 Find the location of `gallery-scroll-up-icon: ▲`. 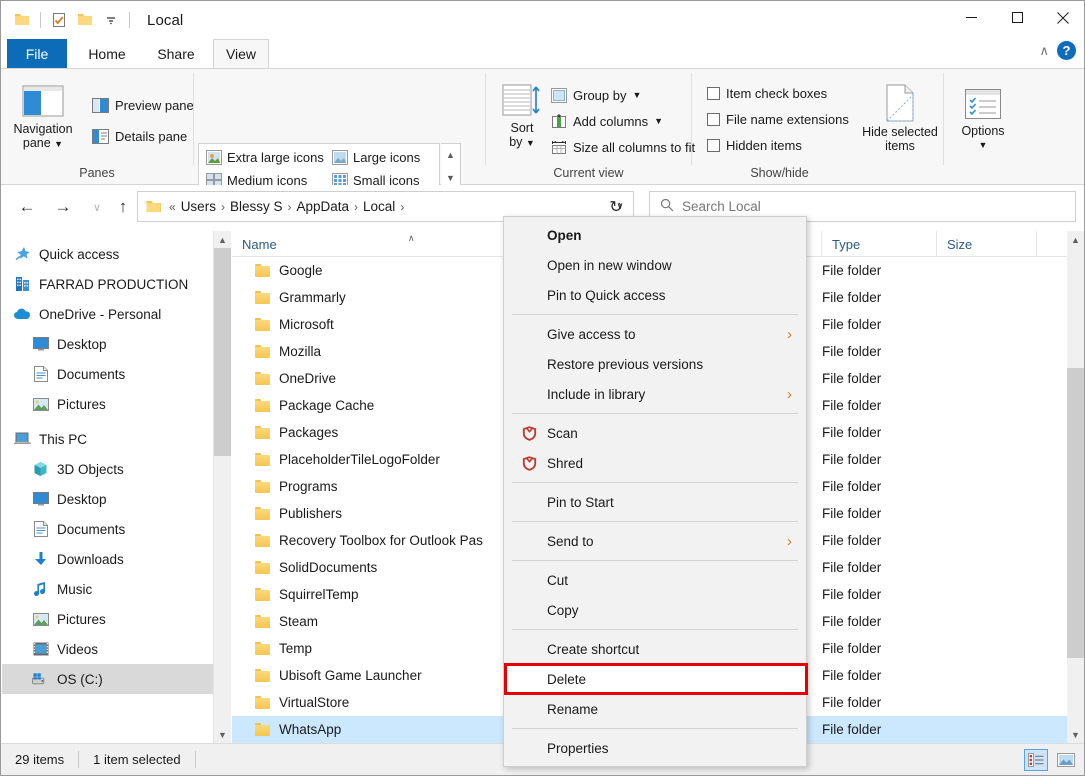

gallery-scroll-up-icon: ▲ is located at coordinates (450, 155).